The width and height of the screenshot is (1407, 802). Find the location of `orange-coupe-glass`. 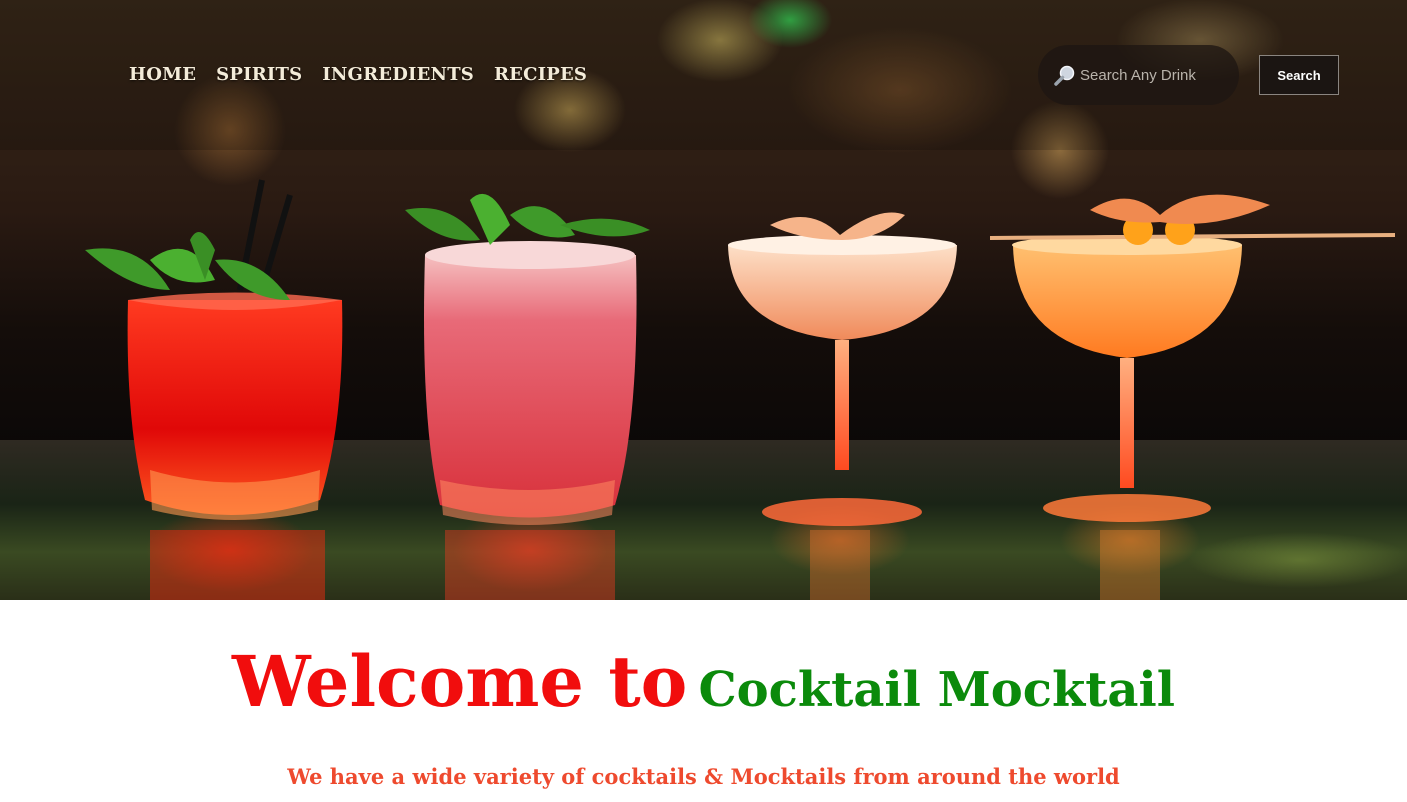

orange-coupe-glass is located at coordinates (1192, 358).